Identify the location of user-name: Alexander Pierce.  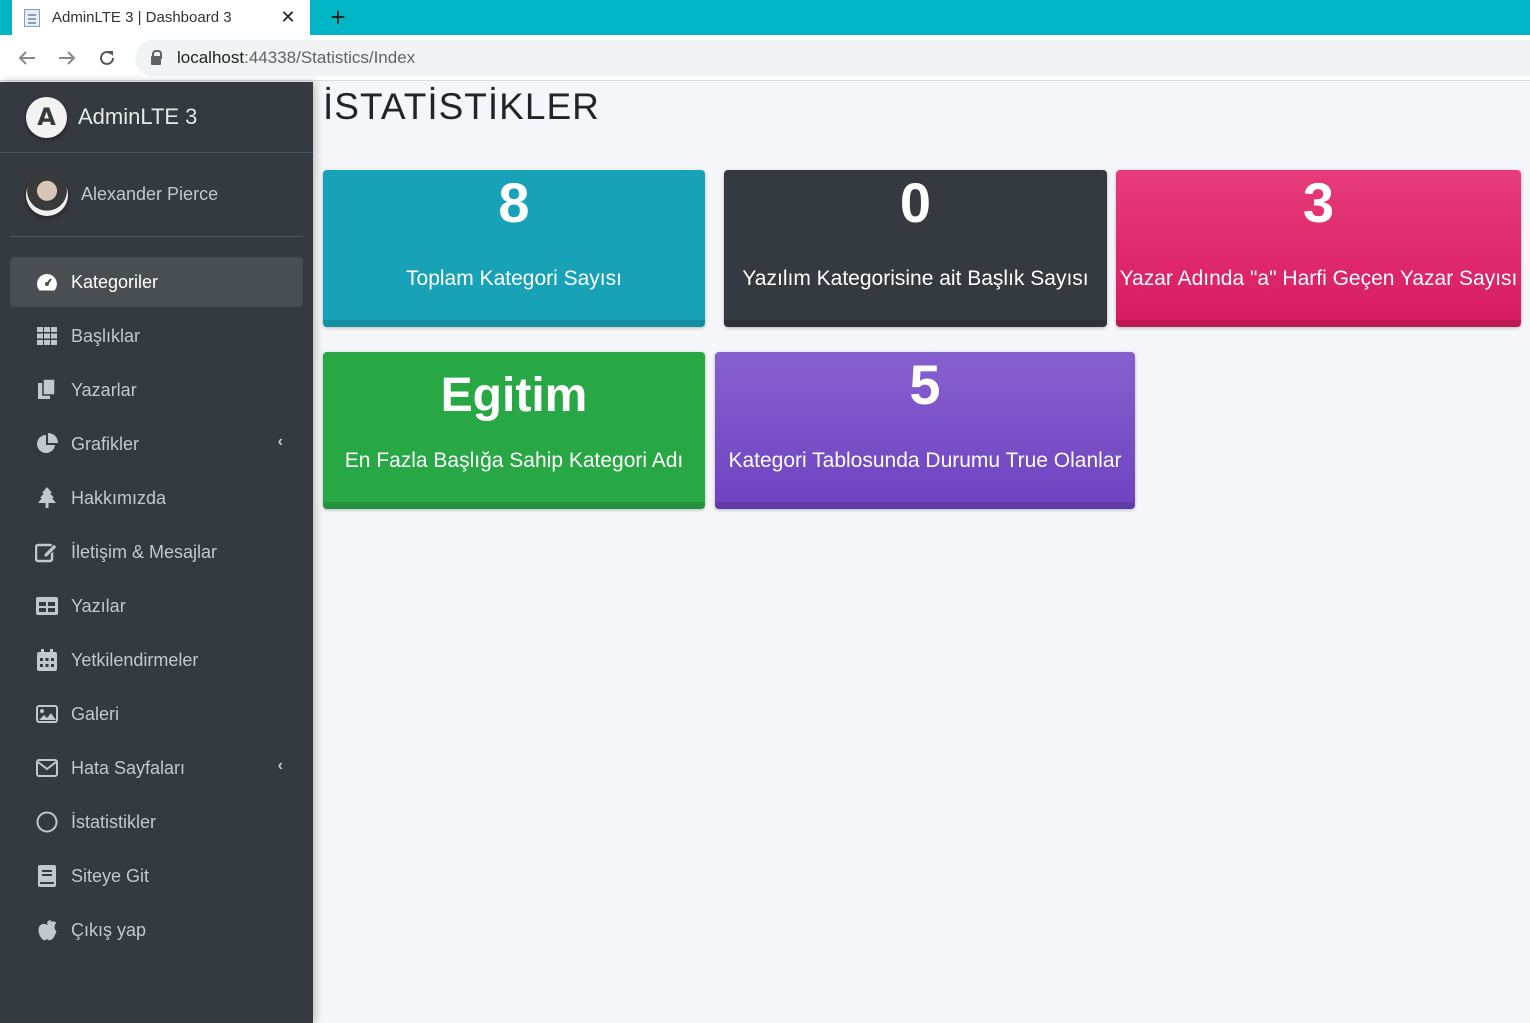
(150, 194).